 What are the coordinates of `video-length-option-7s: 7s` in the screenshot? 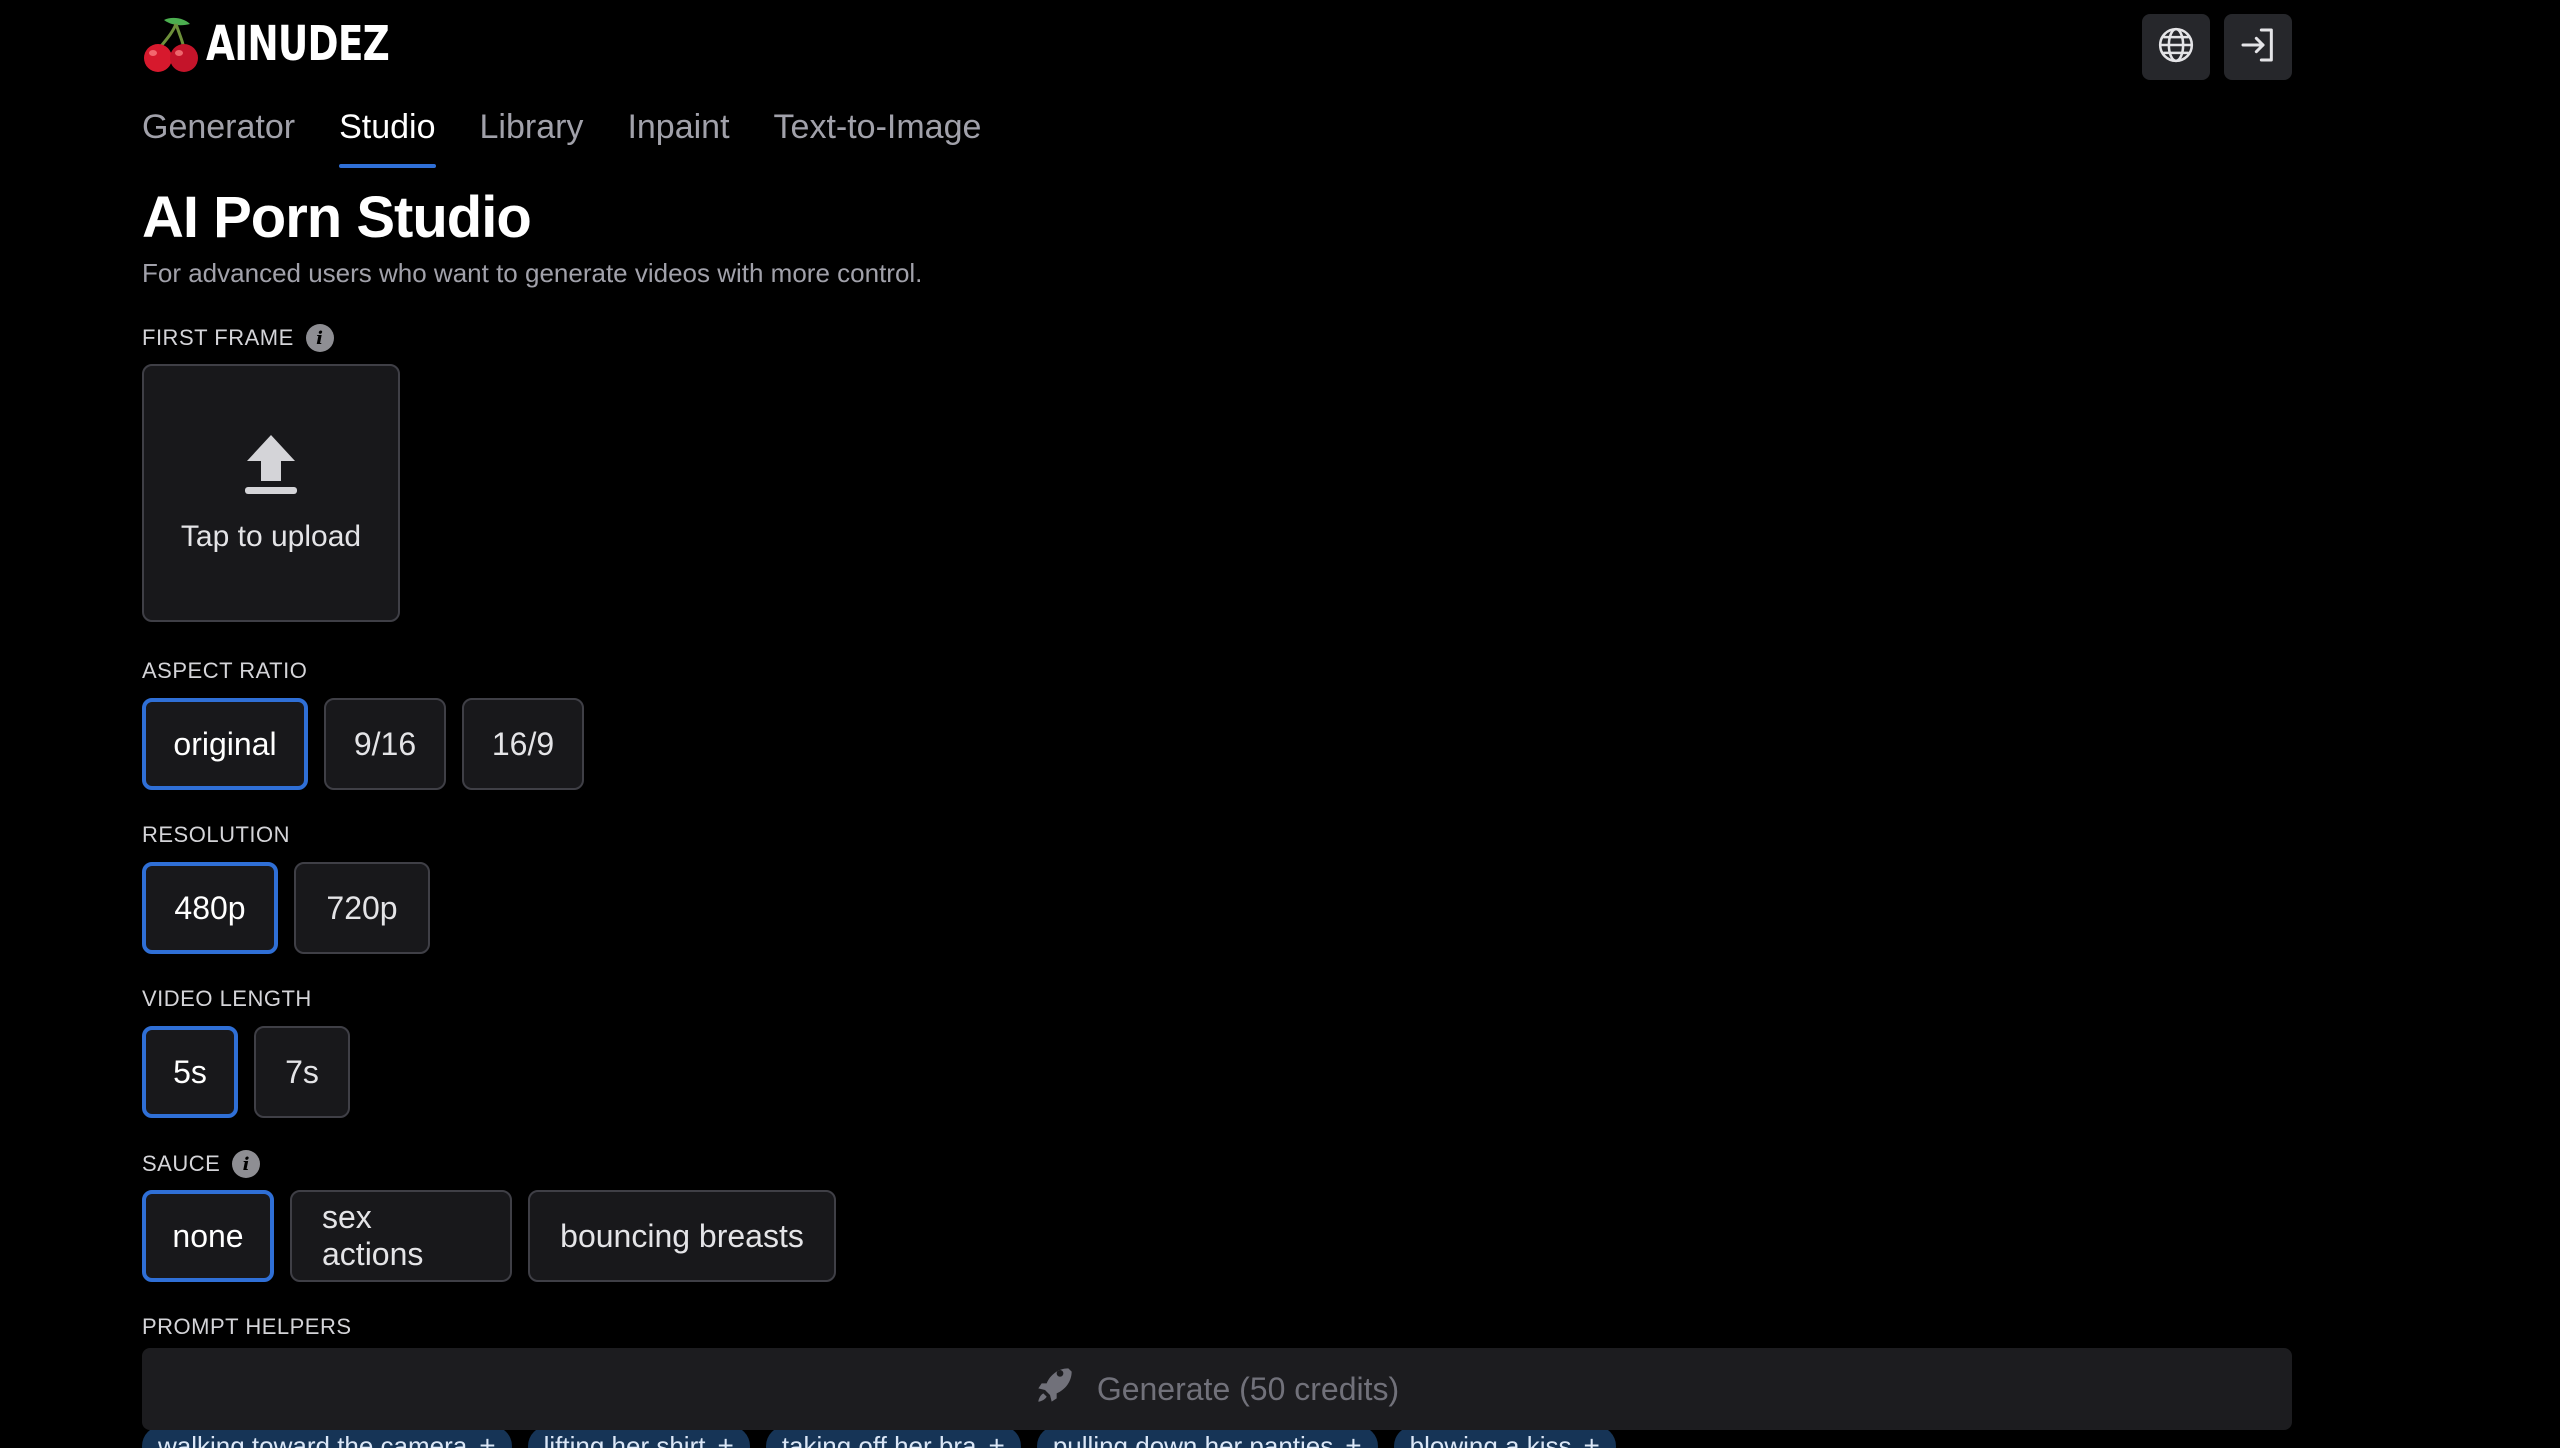 It's located at (302, 1072).